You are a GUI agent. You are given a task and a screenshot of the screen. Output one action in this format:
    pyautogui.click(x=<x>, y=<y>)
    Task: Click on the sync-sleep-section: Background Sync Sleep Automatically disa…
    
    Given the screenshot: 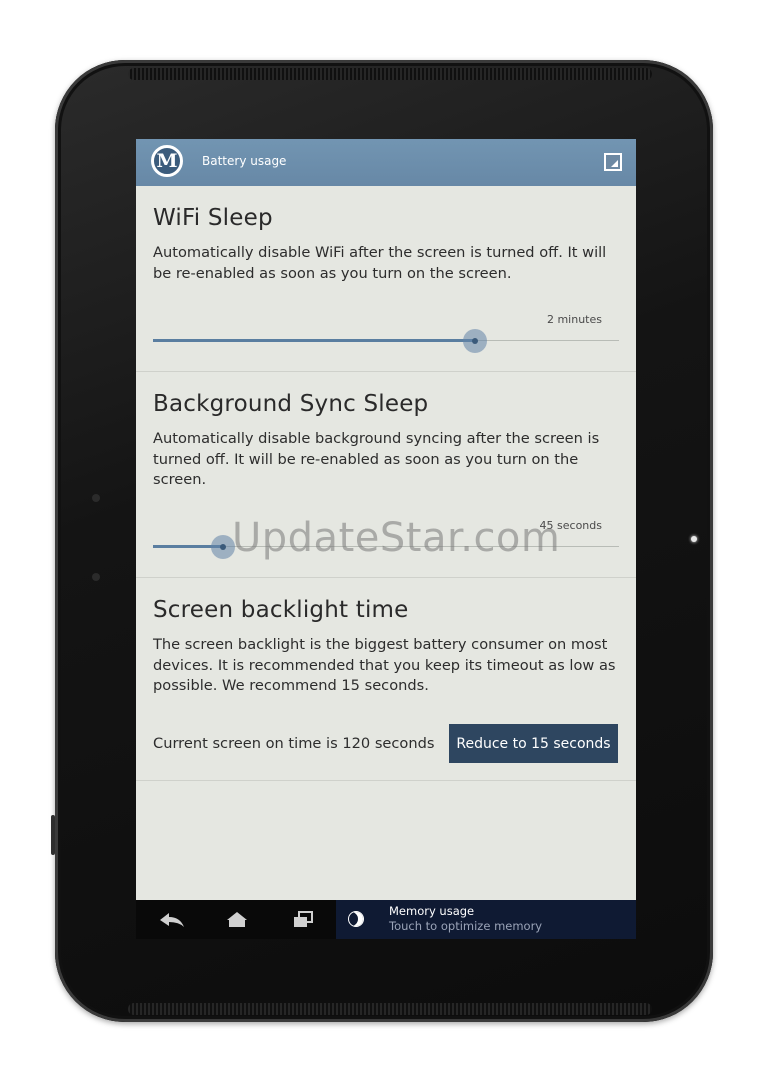 What is the action you would take?
    pyautogui.click(x=386, y=441)
    